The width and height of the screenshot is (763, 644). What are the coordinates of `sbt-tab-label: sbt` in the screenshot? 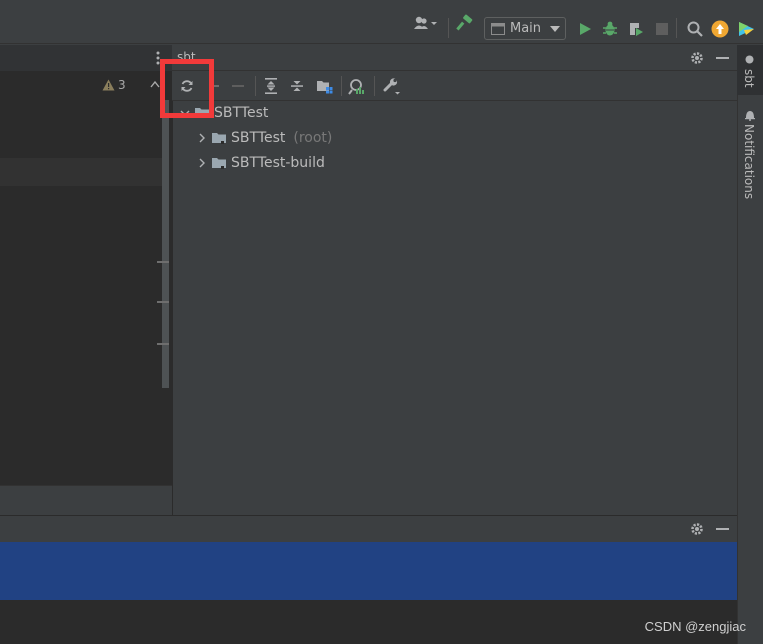 It's located at (749, 78).